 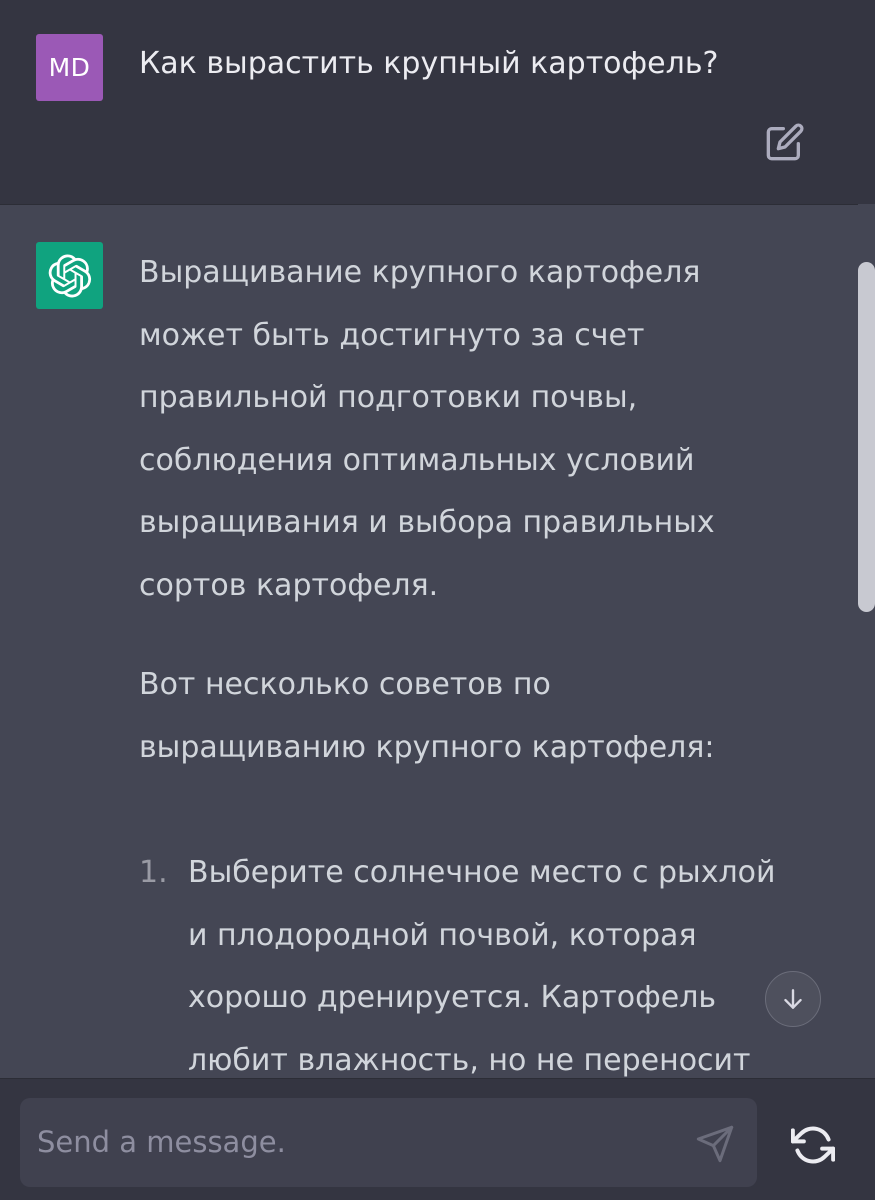 I want to click on scrollbar-thumb, so click(x=866, y=437).